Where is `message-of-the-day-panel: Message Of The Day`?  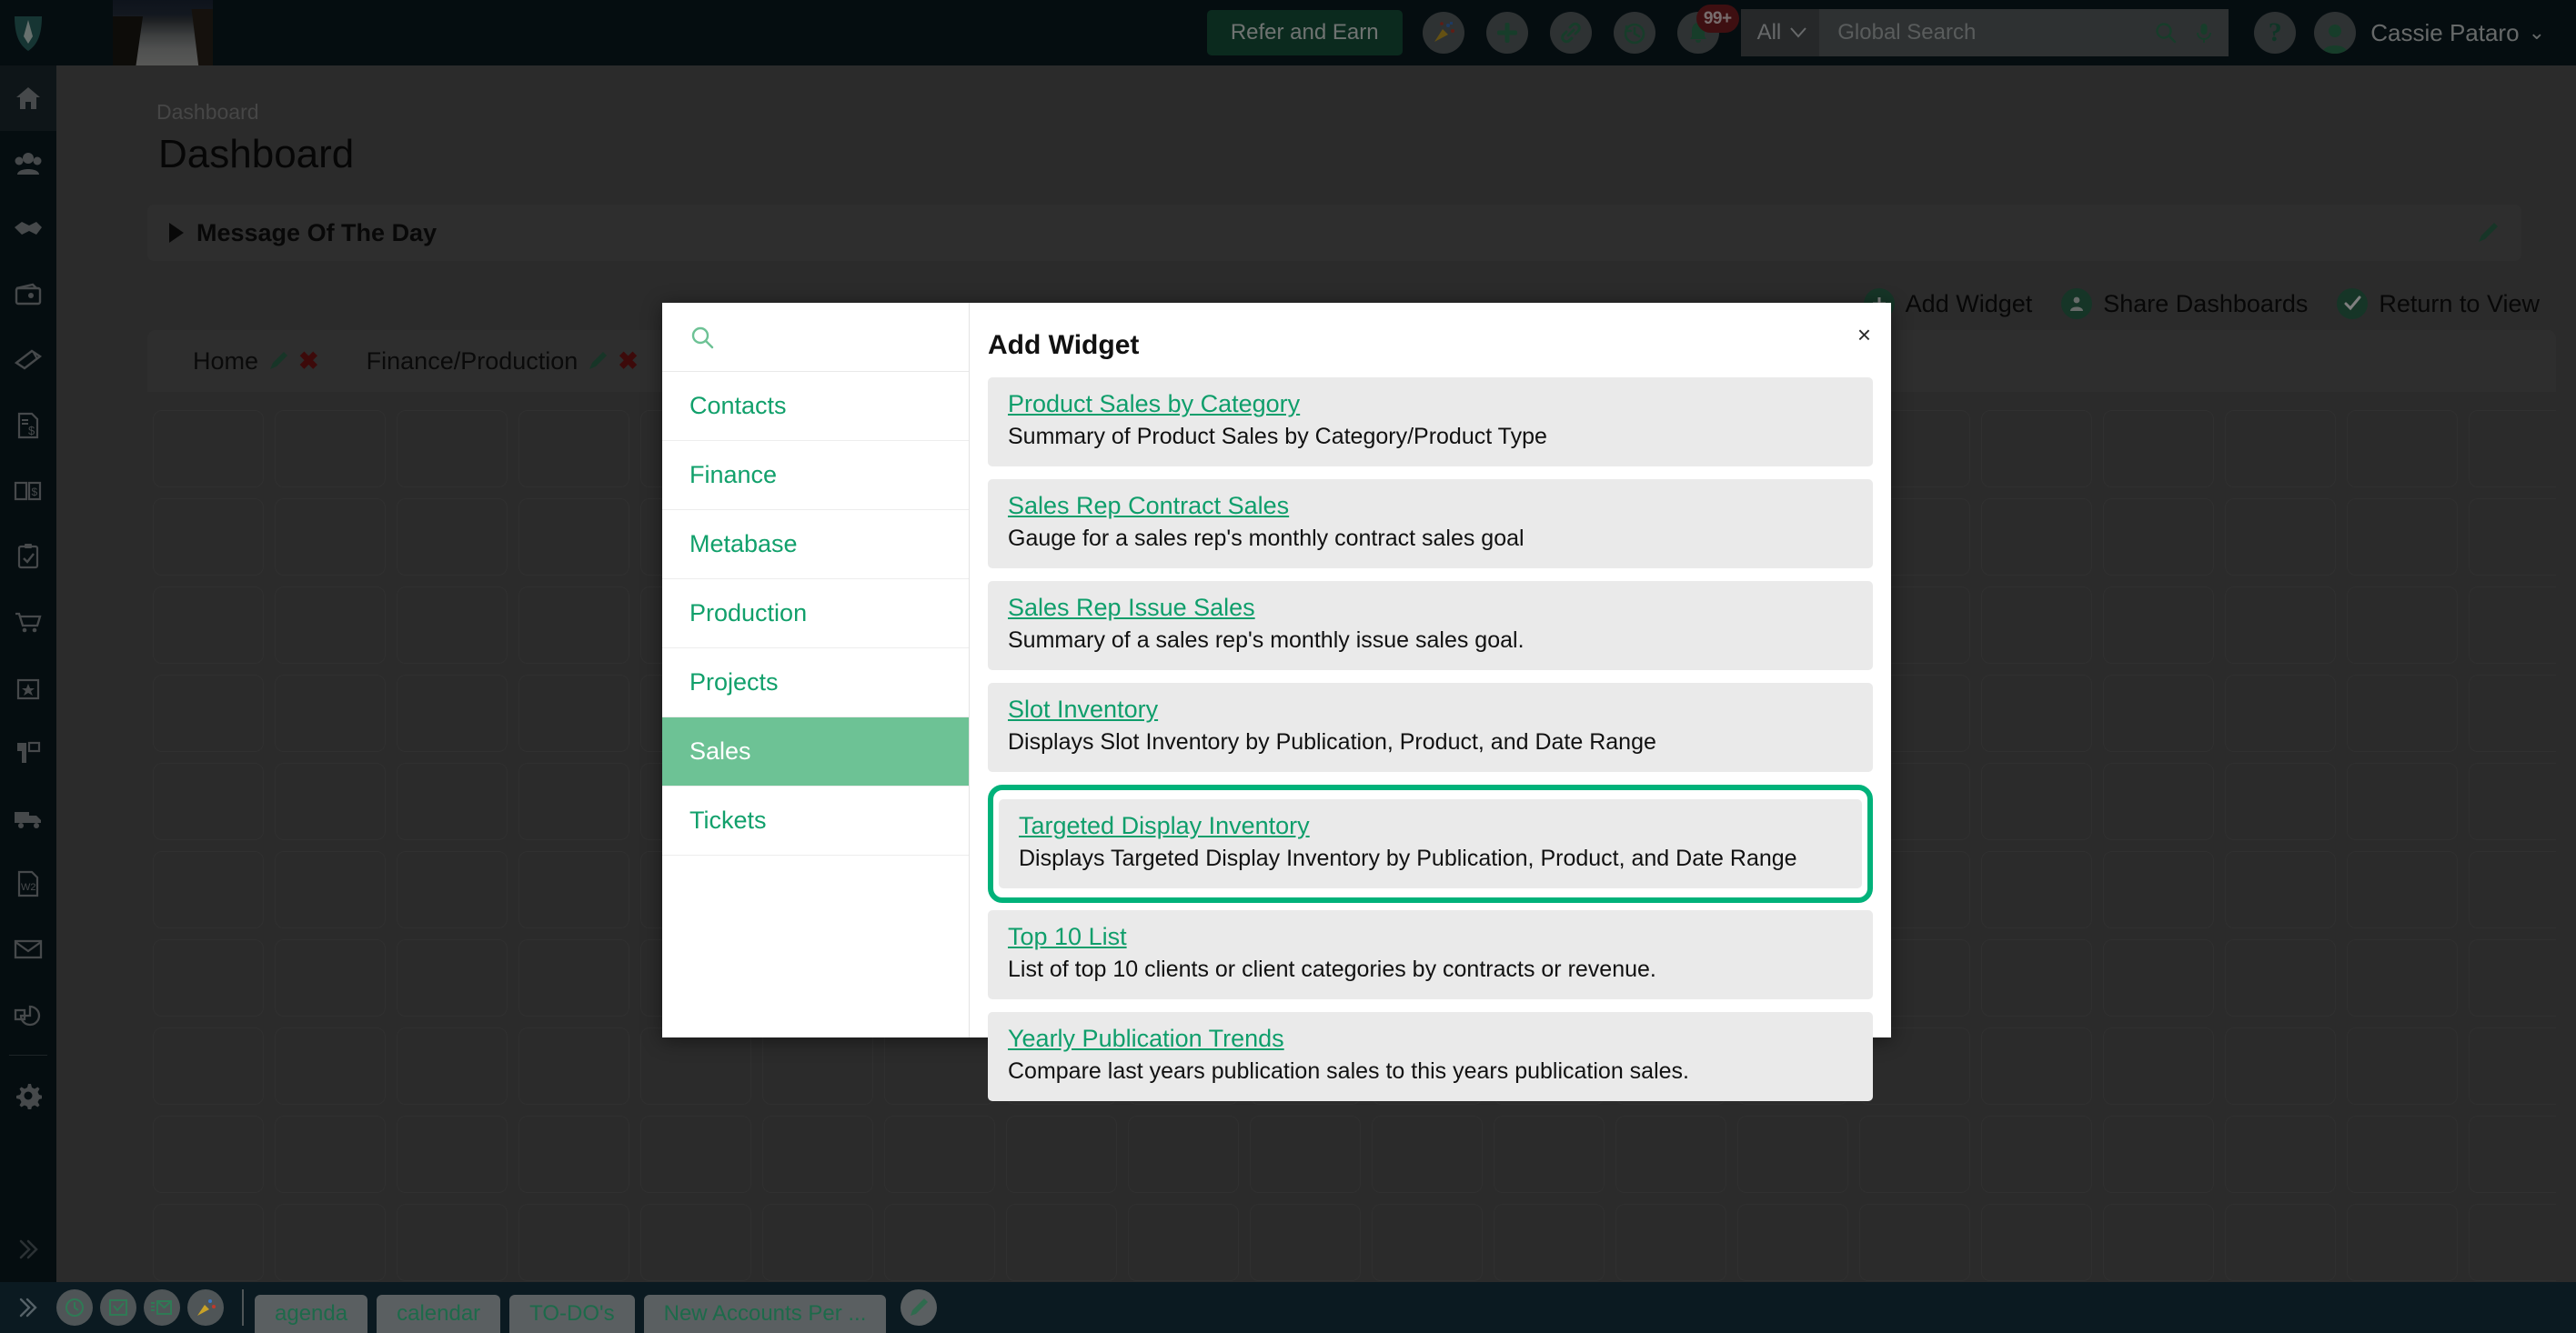 message-of-the-day-panel: Message Of The Day is located at coordinates (1334, 233).